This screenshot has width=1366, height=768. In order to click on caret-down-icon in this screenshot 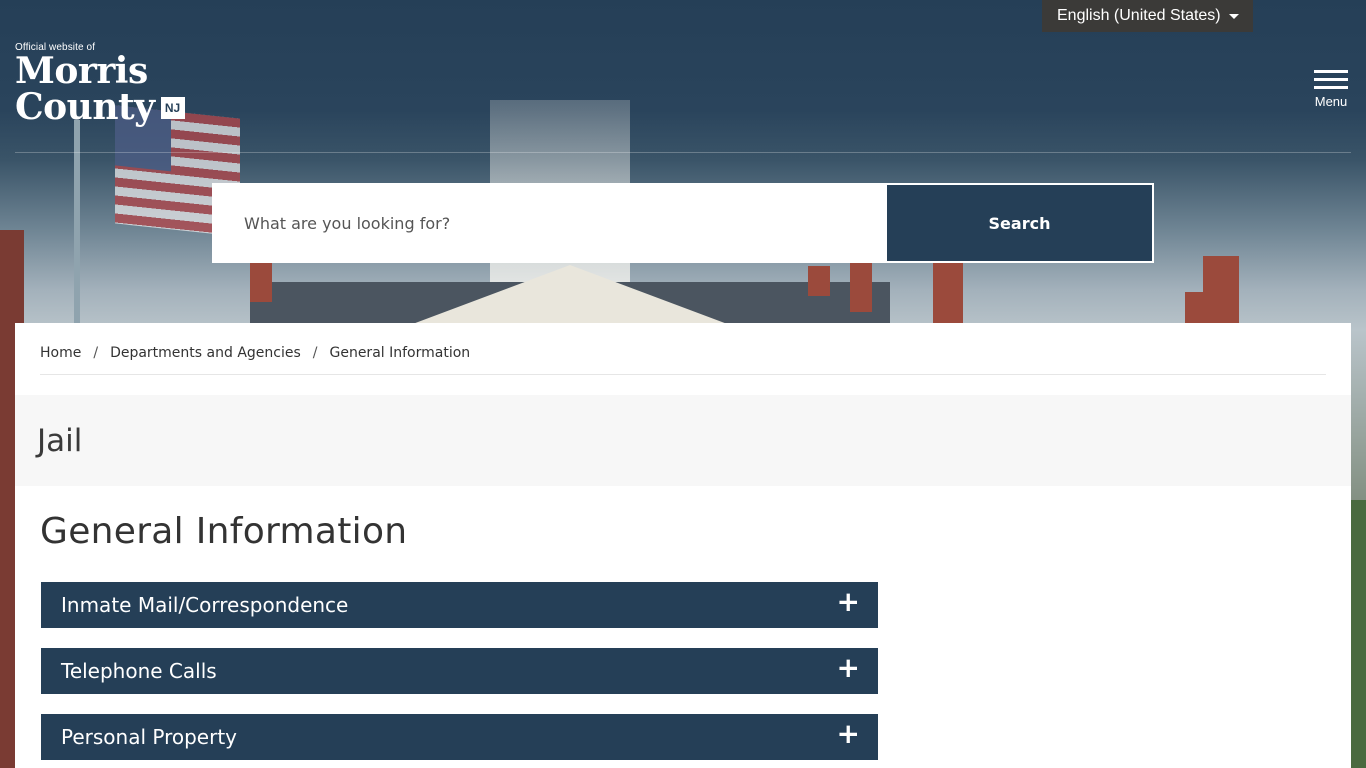, I will do `click(1234, 16)`.